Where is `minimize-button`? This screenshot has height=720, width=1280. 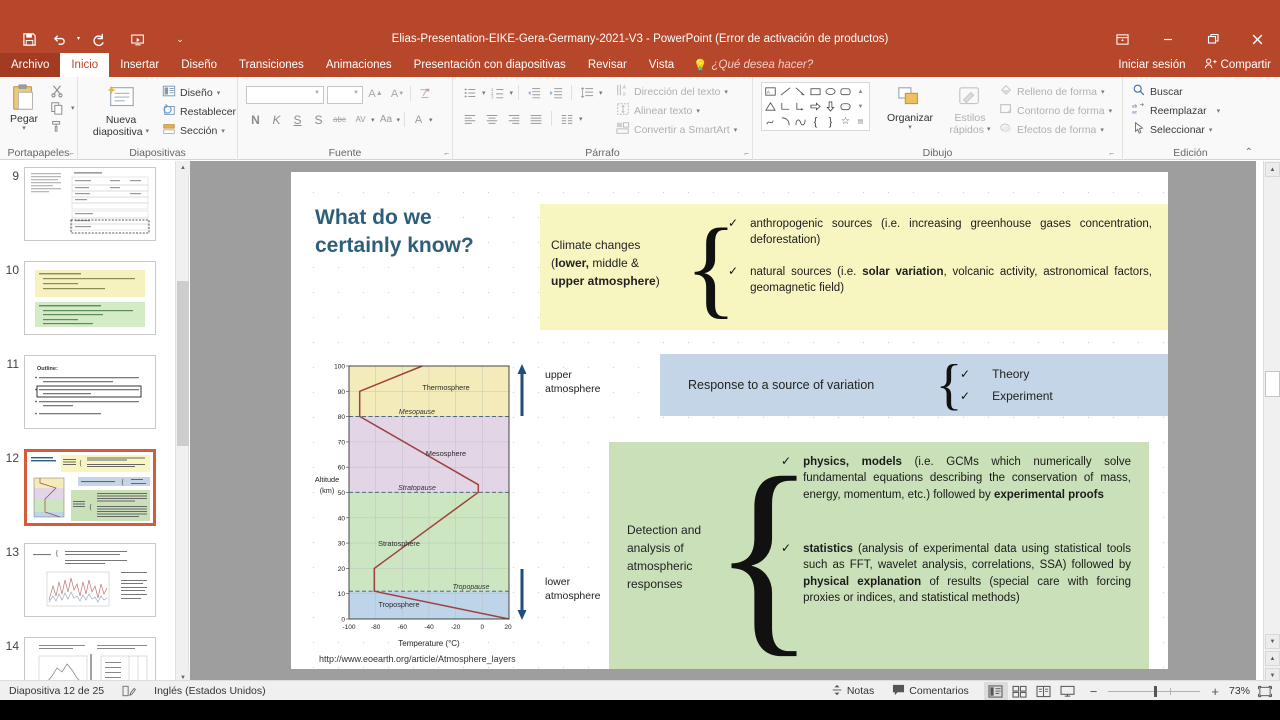
minimize-button is located at coordinates (1167, 39).